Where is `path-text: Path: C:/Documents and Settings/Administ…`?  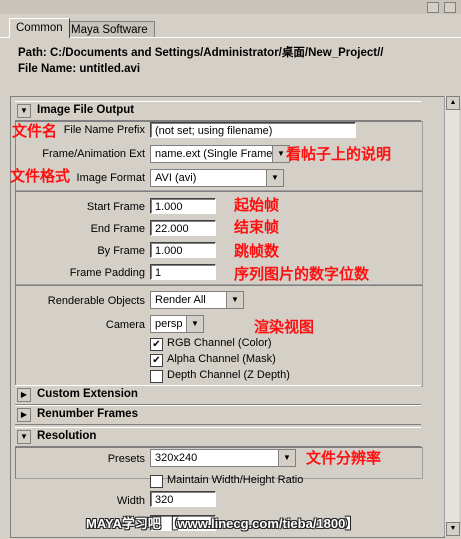
path-text: Path: C:/Documents and Settings/Administ… is located at coordinates (201, 53).